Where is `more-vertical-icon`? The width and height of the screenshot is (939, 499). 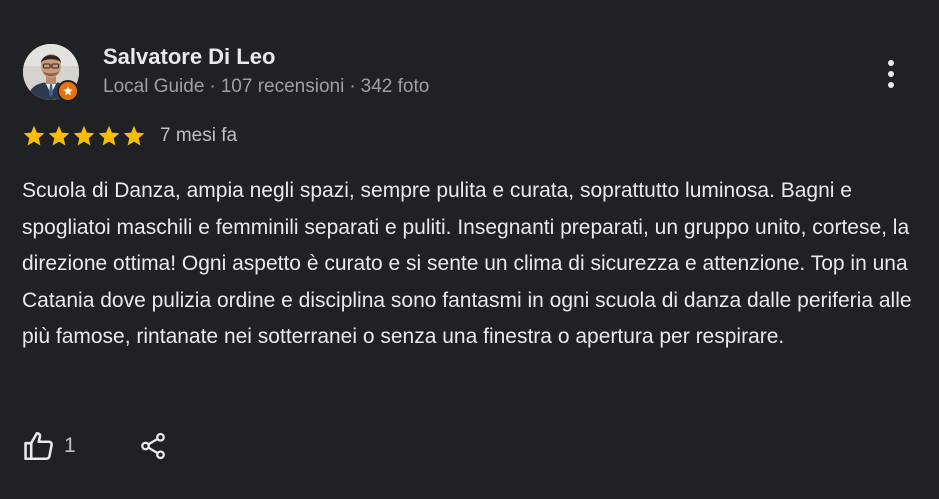
more-vertical-icon is located at coordinates (891, 63).